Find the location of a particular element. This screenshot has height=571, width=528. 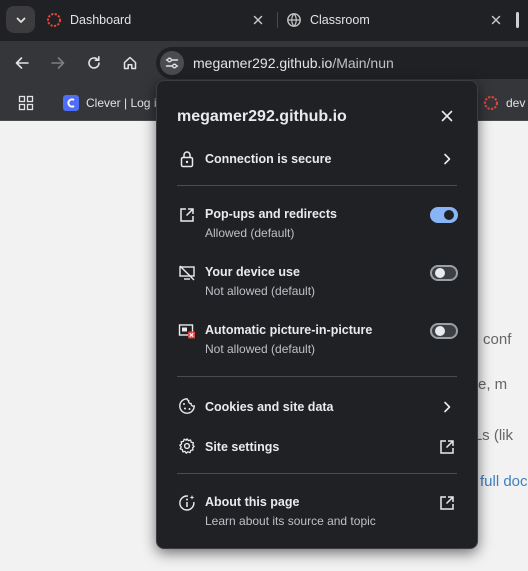

device-use-toggle is located at coordinates (444, 273).